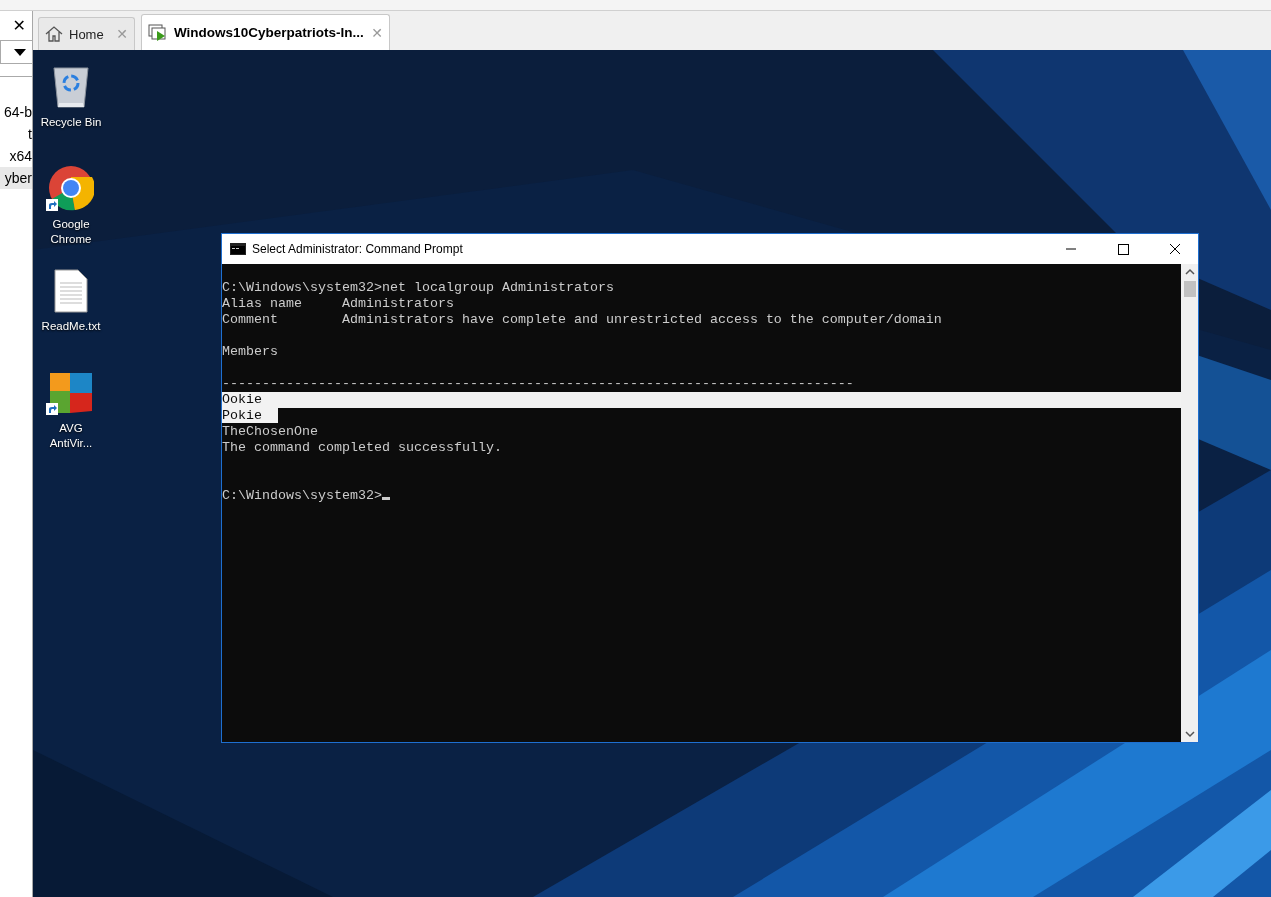 Image resolution: width=1271 pixels, height=897 pixels. What do you see at coordinates (418, 287) in the screenshot?
I see `console-line: C:\Windows\system32>net localgroup Administrators` at bounding box center [418, 287].